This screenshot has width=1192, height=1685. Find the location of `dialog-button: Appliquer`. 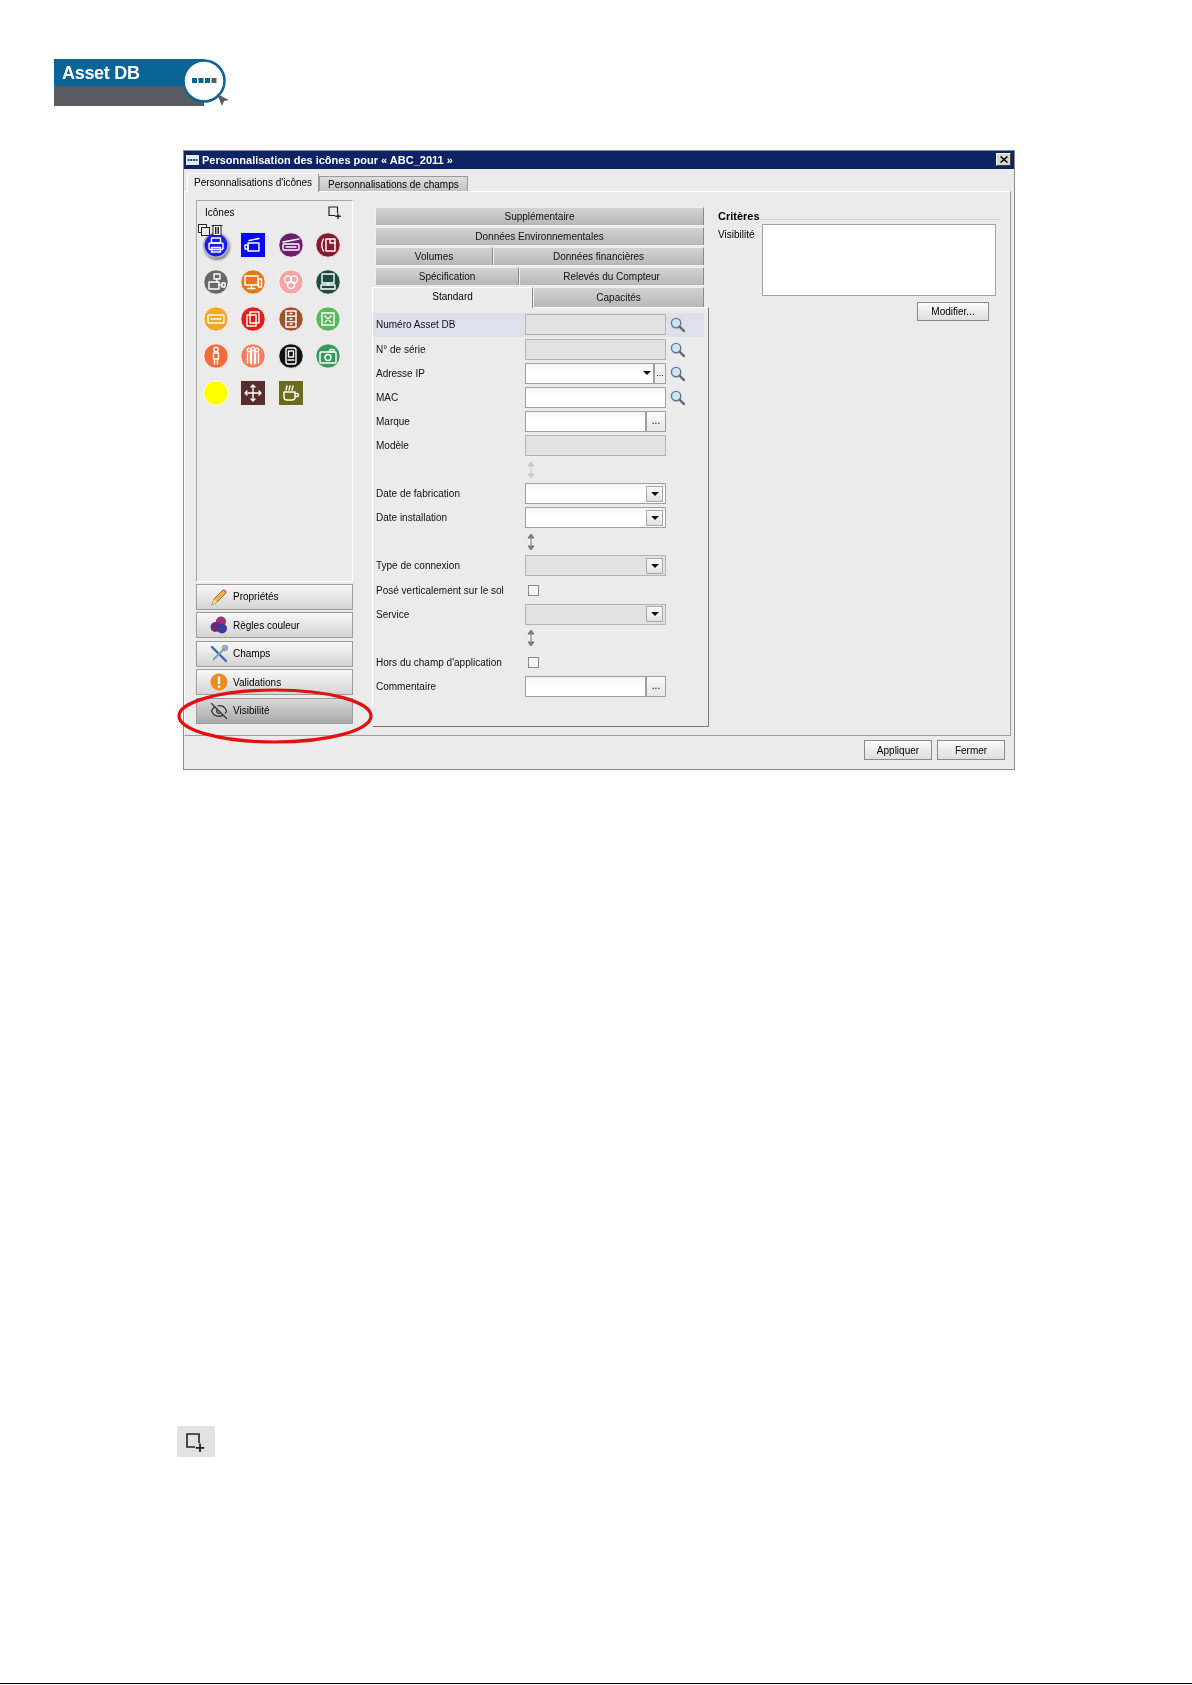

dialog-button: Appliquer is located at coordinates (898, 750).